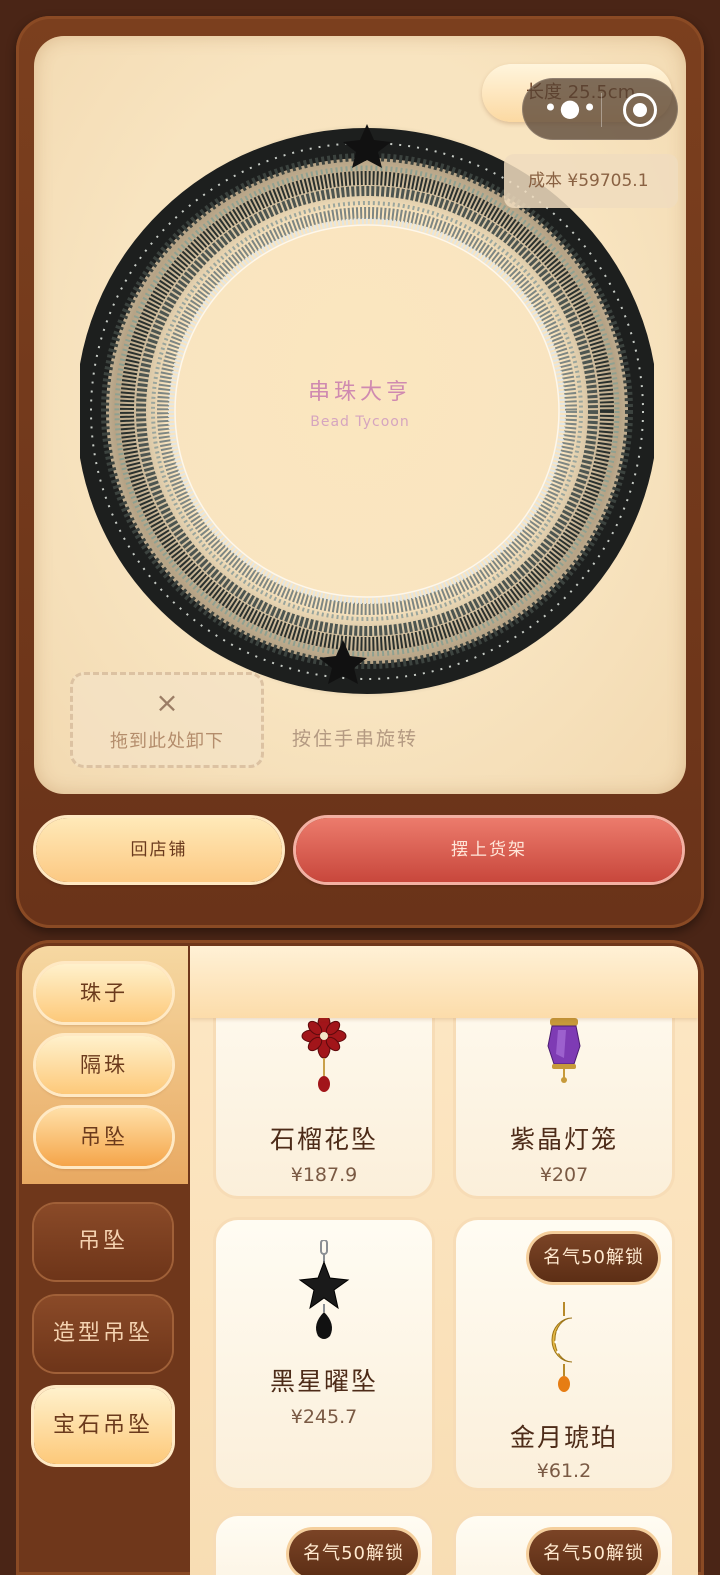  Describe the element at coordinates (104, 1137) in the screenshot. I see `tab-pendants: 吊坠` at that location.